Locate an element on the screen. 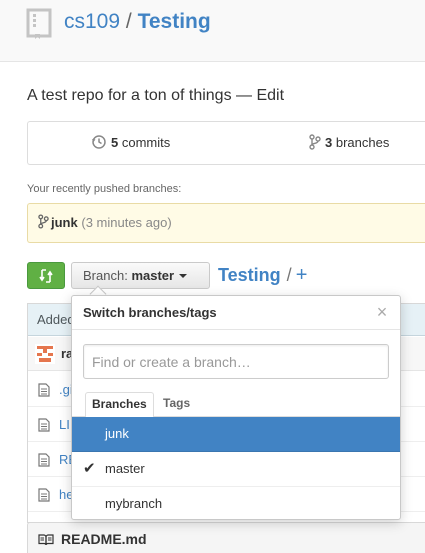 This screenshot has height=553, width=425. breadcrumb: Testing / + is located at coordinates (262, 275).